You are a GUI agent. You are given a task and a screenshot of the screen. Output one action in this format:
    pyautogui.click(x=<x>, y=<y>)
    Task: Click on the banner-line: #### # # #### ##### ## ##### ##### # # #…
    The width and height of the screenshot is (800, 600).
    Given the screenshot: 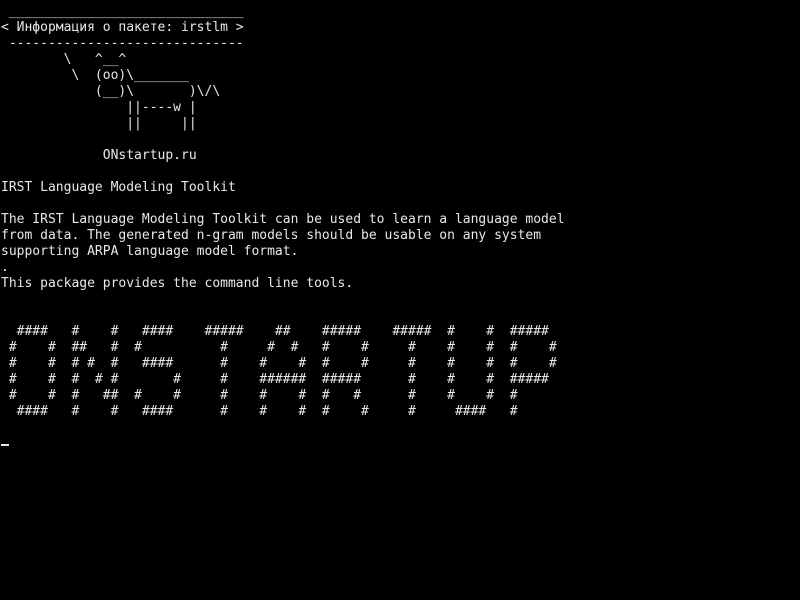 What is the action you would take?
    pyautogui.click(x=275, y=331)
    